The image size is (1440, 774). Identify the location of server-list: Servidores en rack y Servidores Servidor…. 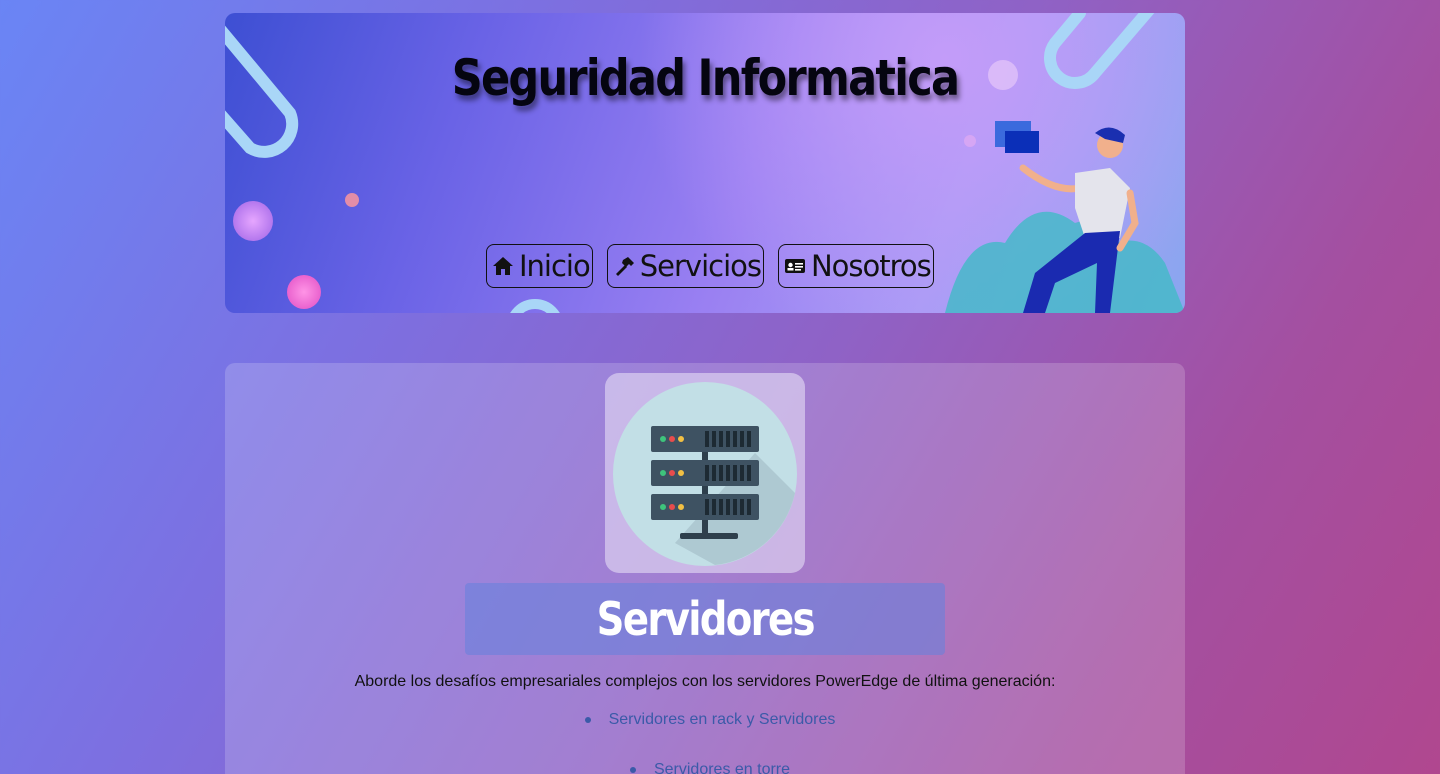
(705, 741).